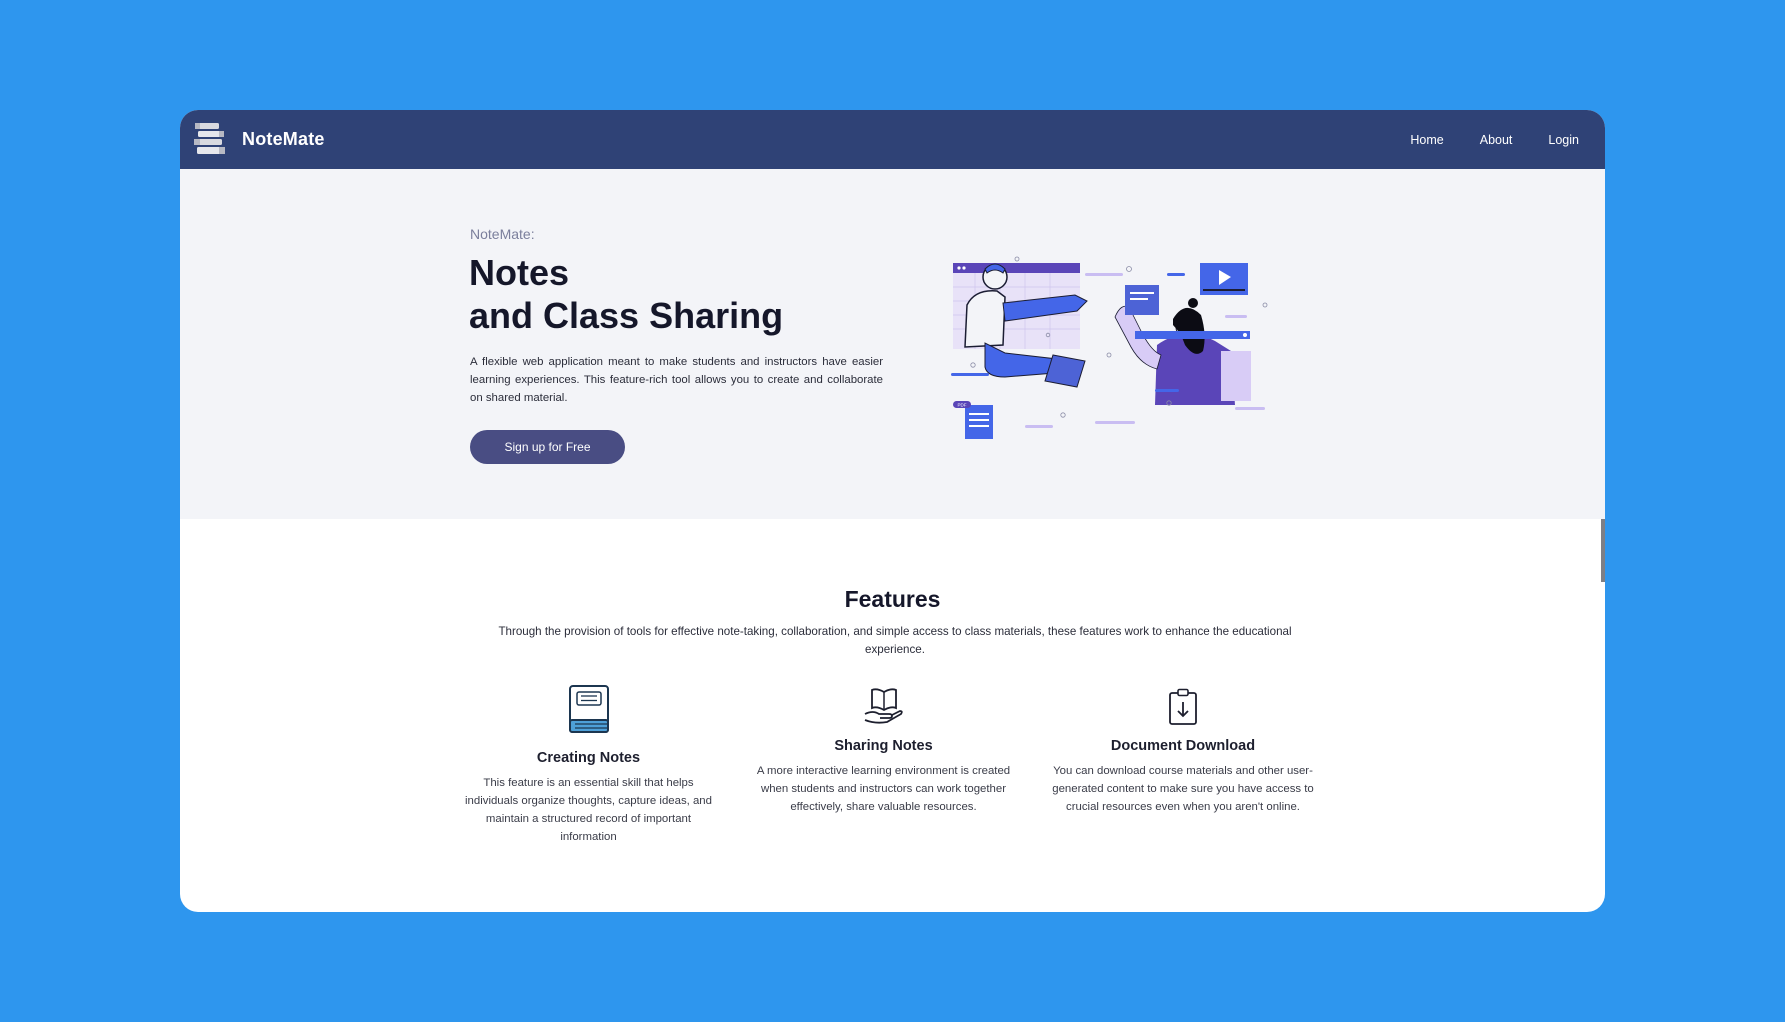 The width and height of the screenshot is (1785, 1022). Describe the element at coordinates (209, 138) in the screenshot. I see `books-stack-icon` at that location.